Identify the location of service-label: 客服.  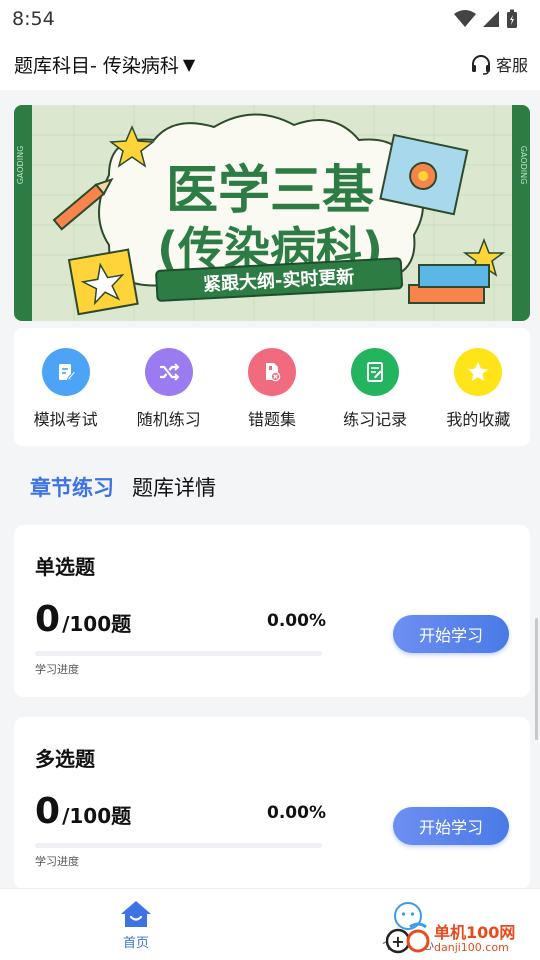
(511, 65).